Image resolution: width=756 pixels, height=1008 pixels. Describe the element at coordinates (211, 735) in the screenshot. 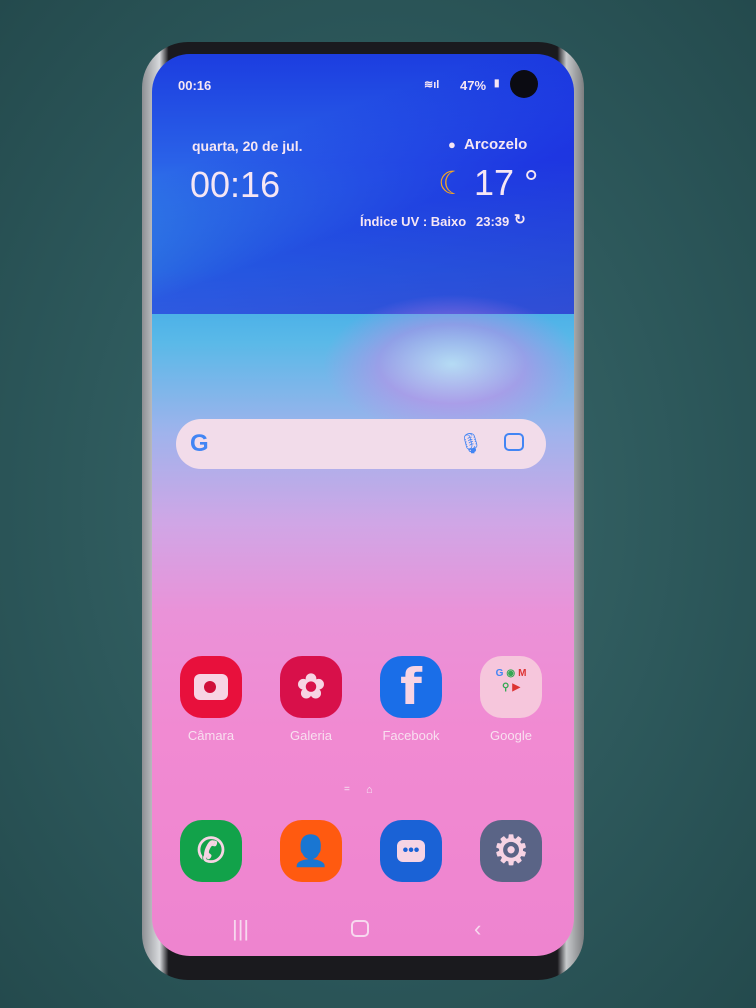

I see `app-label: Câmara` at that location.